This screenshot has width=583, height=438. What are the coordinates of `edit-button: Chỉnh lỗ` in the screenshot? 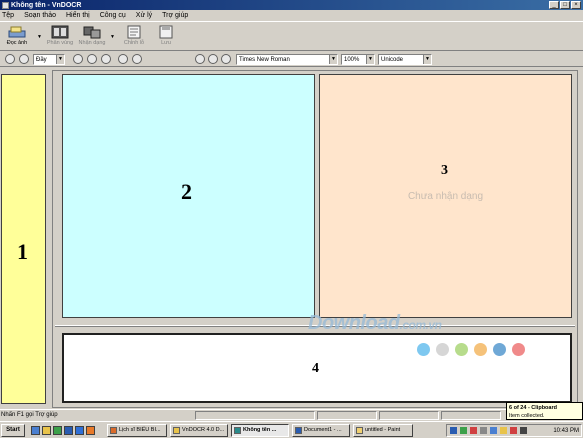 It's located at (134, 35).